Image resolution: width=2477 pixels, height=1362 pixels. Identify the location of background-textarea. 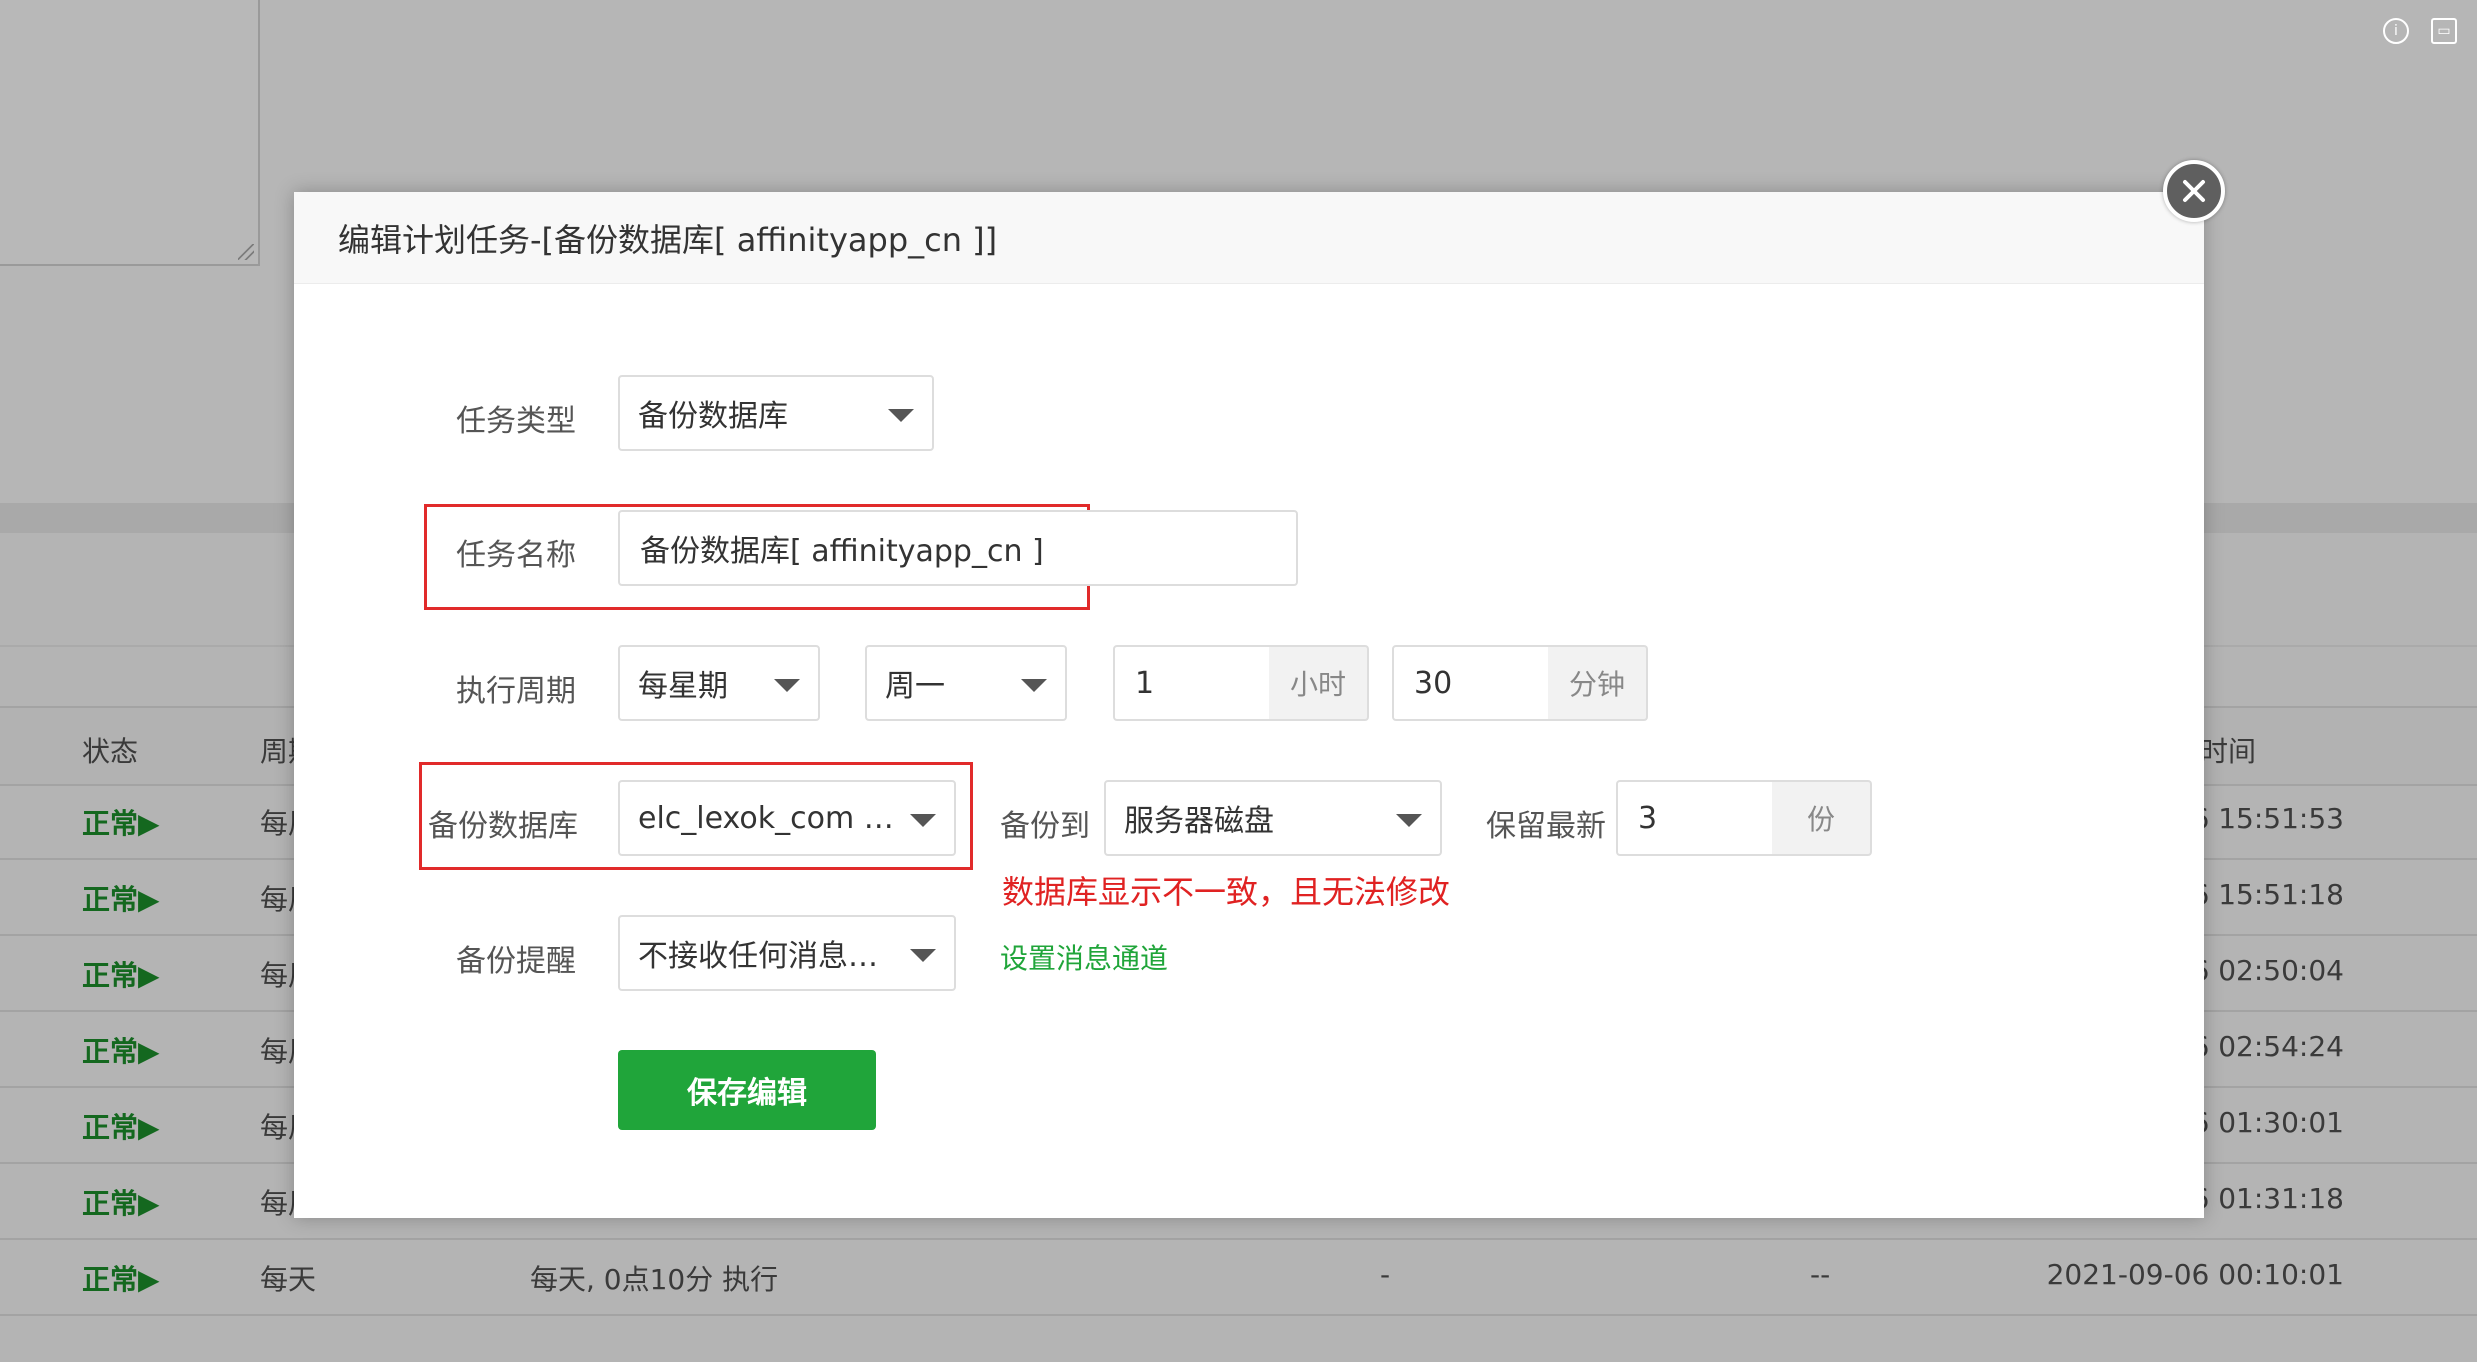
(130, 133).